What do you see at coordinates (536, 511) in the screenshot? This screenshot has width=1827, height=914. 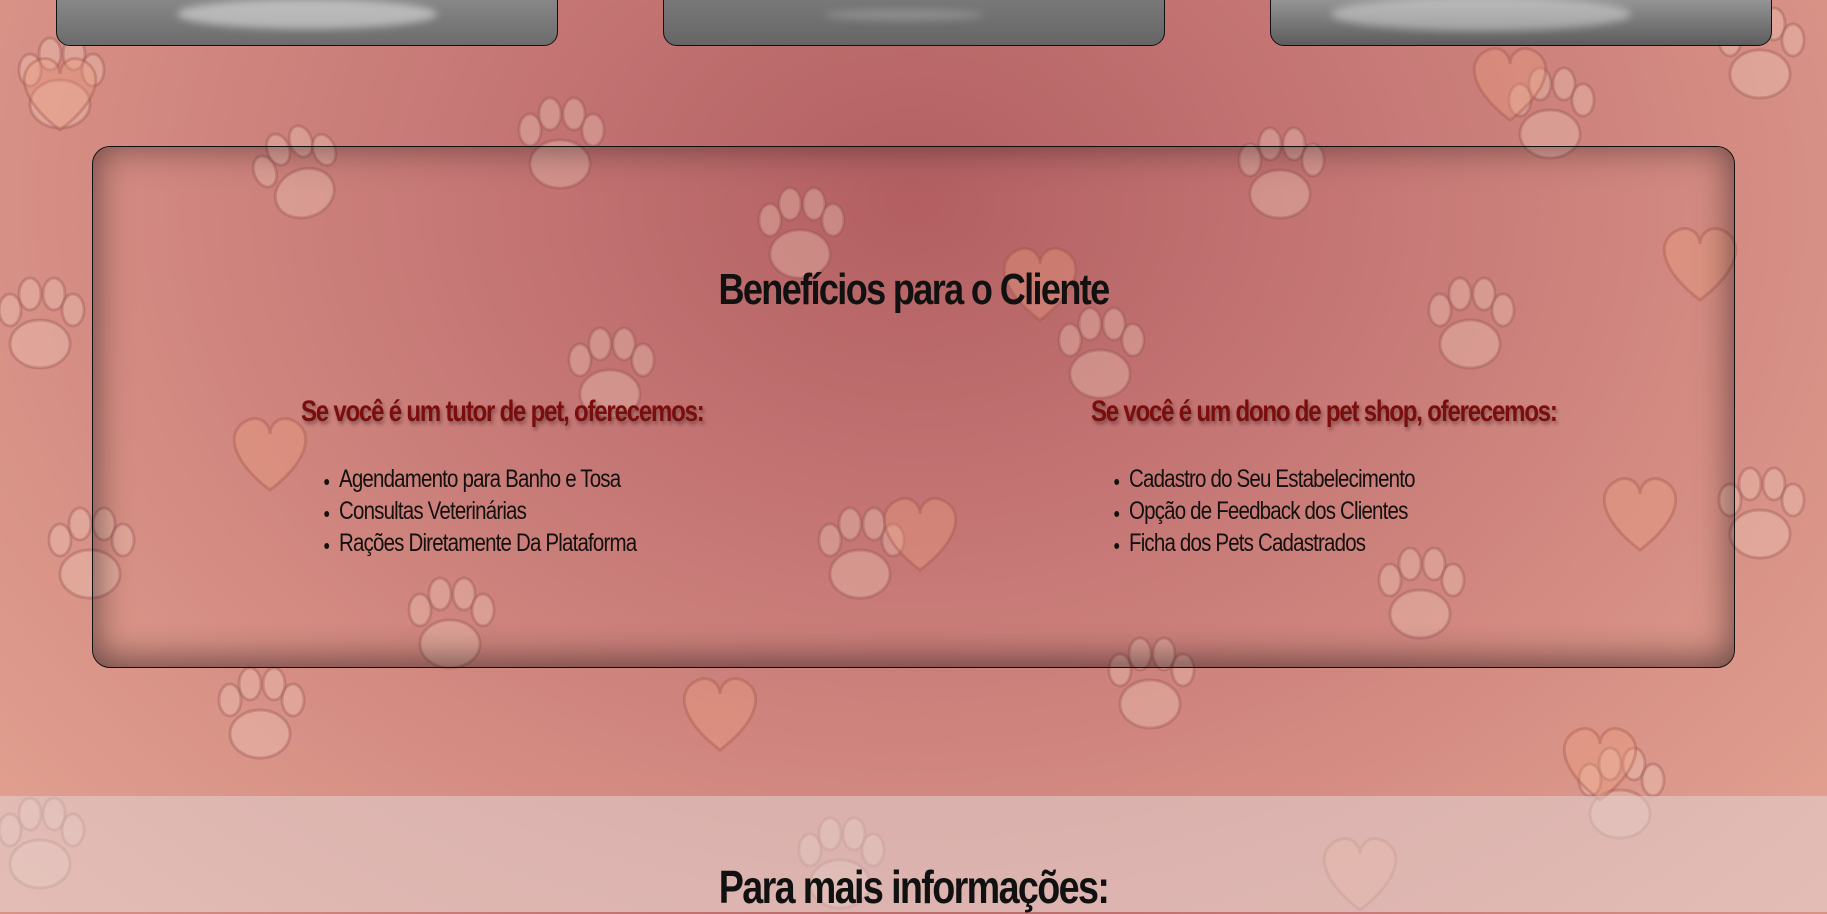 I see `list-item: Consultas Veterinárias` at bounding box center [536, 511].